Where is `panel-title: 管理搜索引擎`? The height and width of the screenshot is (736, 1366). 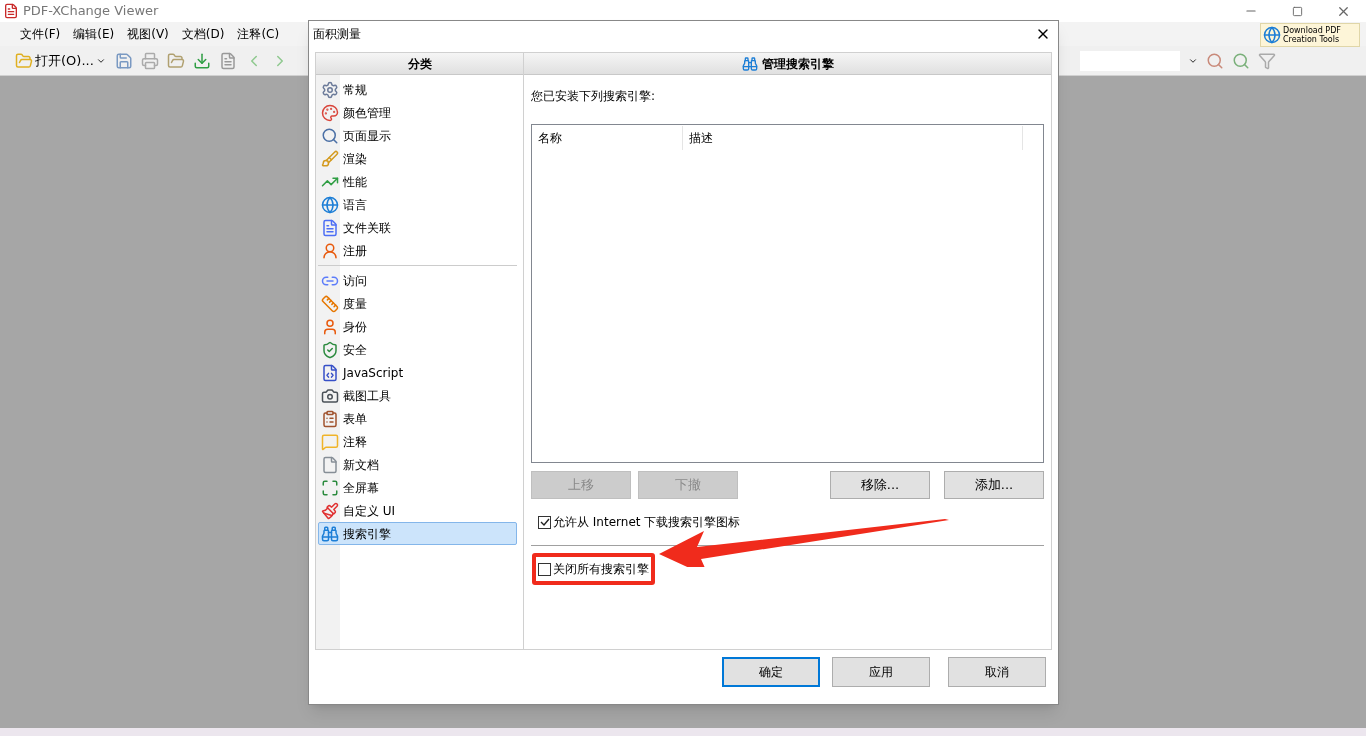
panel-title: 管理搜索引擎 is located at coordinates (797, 64).